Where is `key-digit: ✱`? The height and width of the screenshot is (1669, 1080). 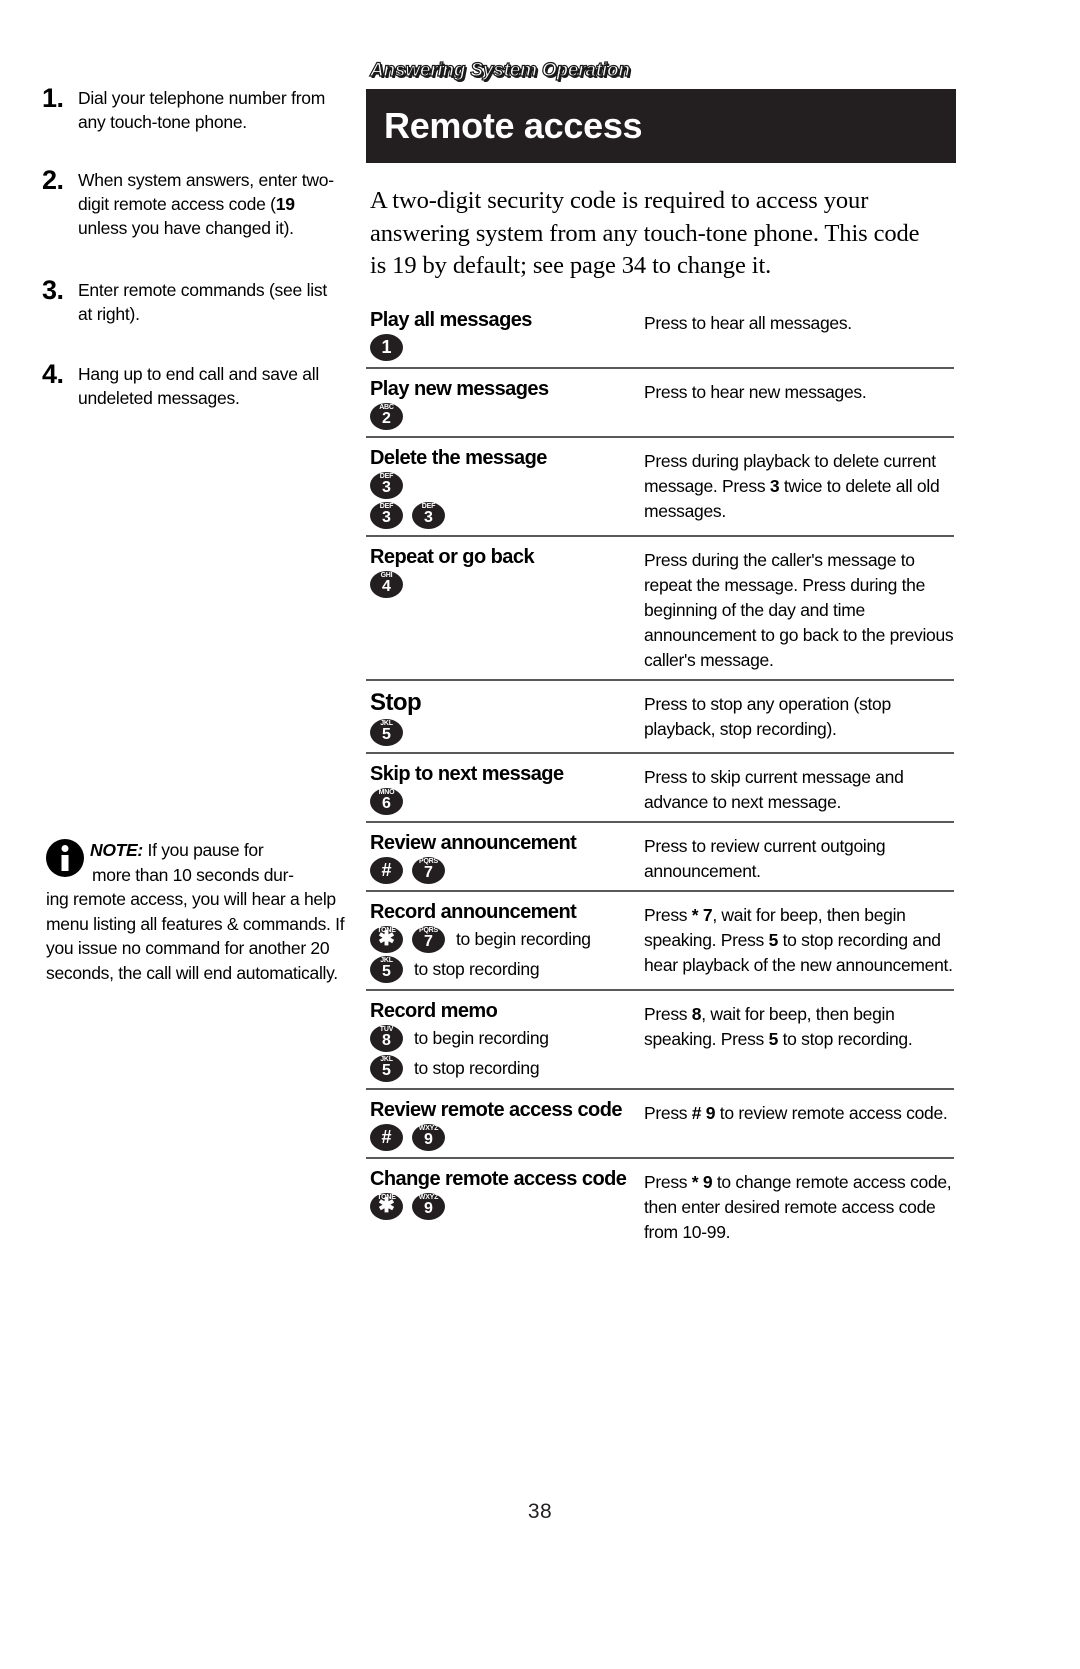
key-digit: ✱ is located at coordinates (386, 1205).